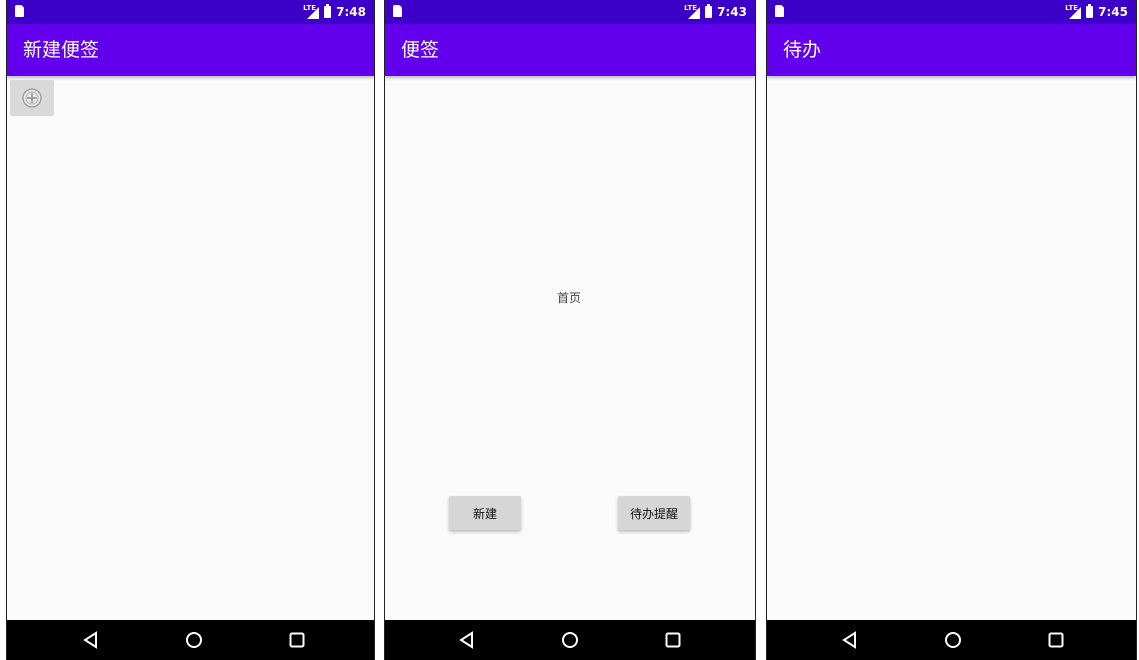  What do you see at coordinates (190, 12) in the screenshot?
I see `status-bar: LTE 7:48` at bounding box center [190, 12].